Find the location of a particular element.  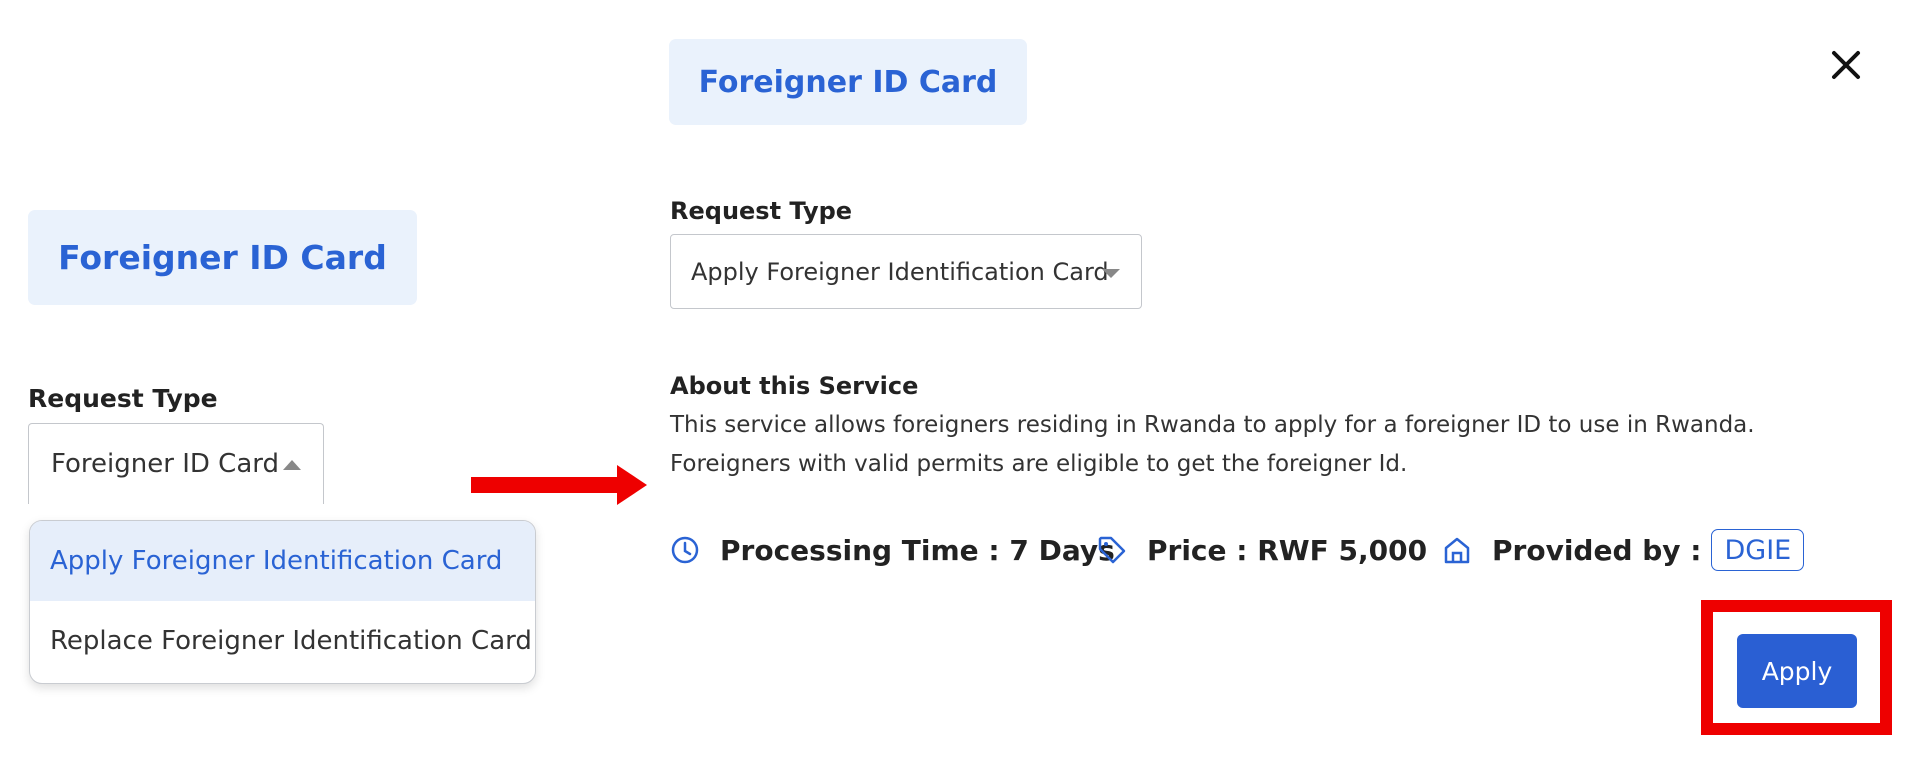

dropdown-option-apply: Apply Foreigner Identification Card is located at coordinates (282, 561).